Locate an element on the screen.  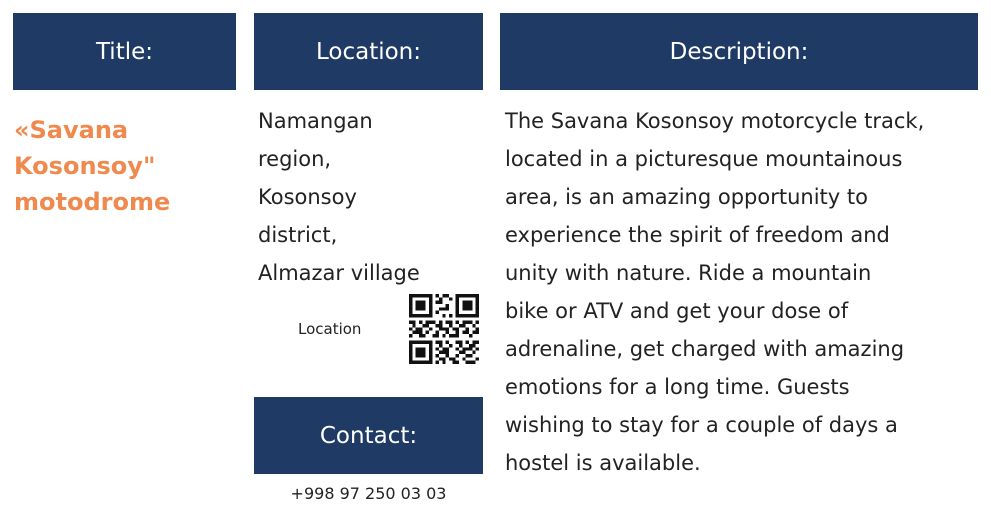
header-description-label: Description: is located at coordinates (739, 51).